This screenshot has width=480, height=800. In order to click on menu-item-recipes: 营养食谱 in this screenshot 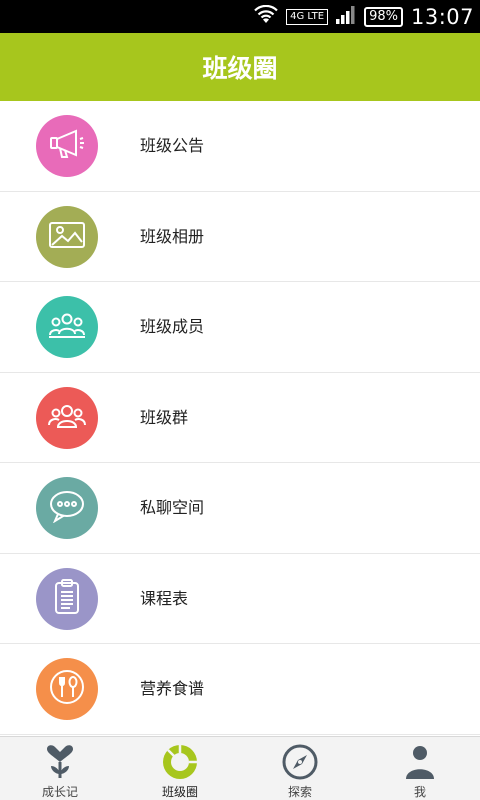, I will do `click(240, 689)`.